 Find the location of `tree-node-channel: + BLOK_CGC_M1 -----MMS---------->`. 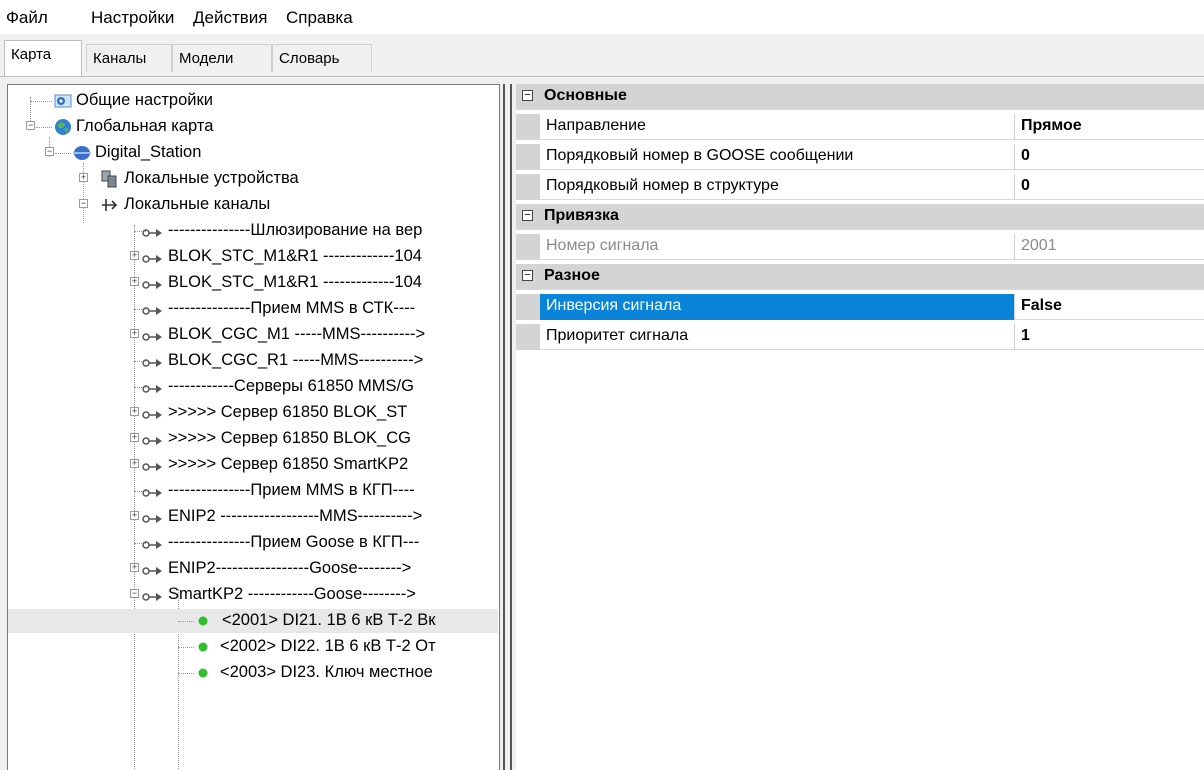

tree-node-channel: + BLOK_CGC_M1 -----MMS----------> is located at coordinates (253, 335).